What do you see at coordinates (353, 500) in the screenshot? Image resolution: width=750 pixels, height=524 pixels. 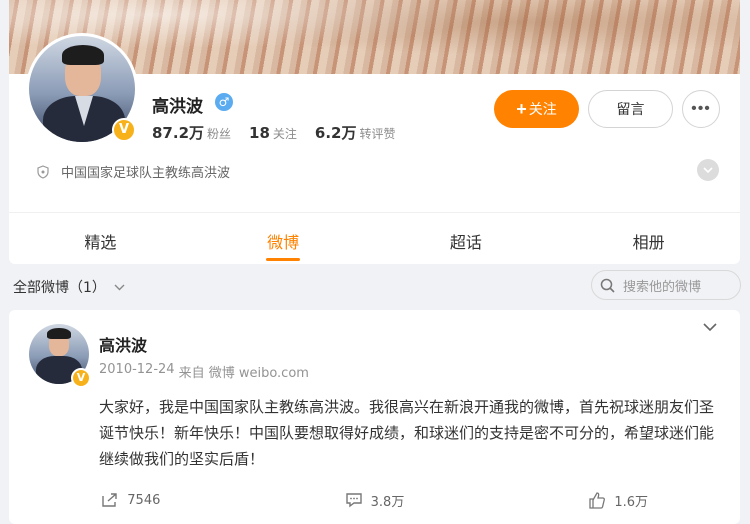 I see `comment-icon` at bounding box center [353, 500].